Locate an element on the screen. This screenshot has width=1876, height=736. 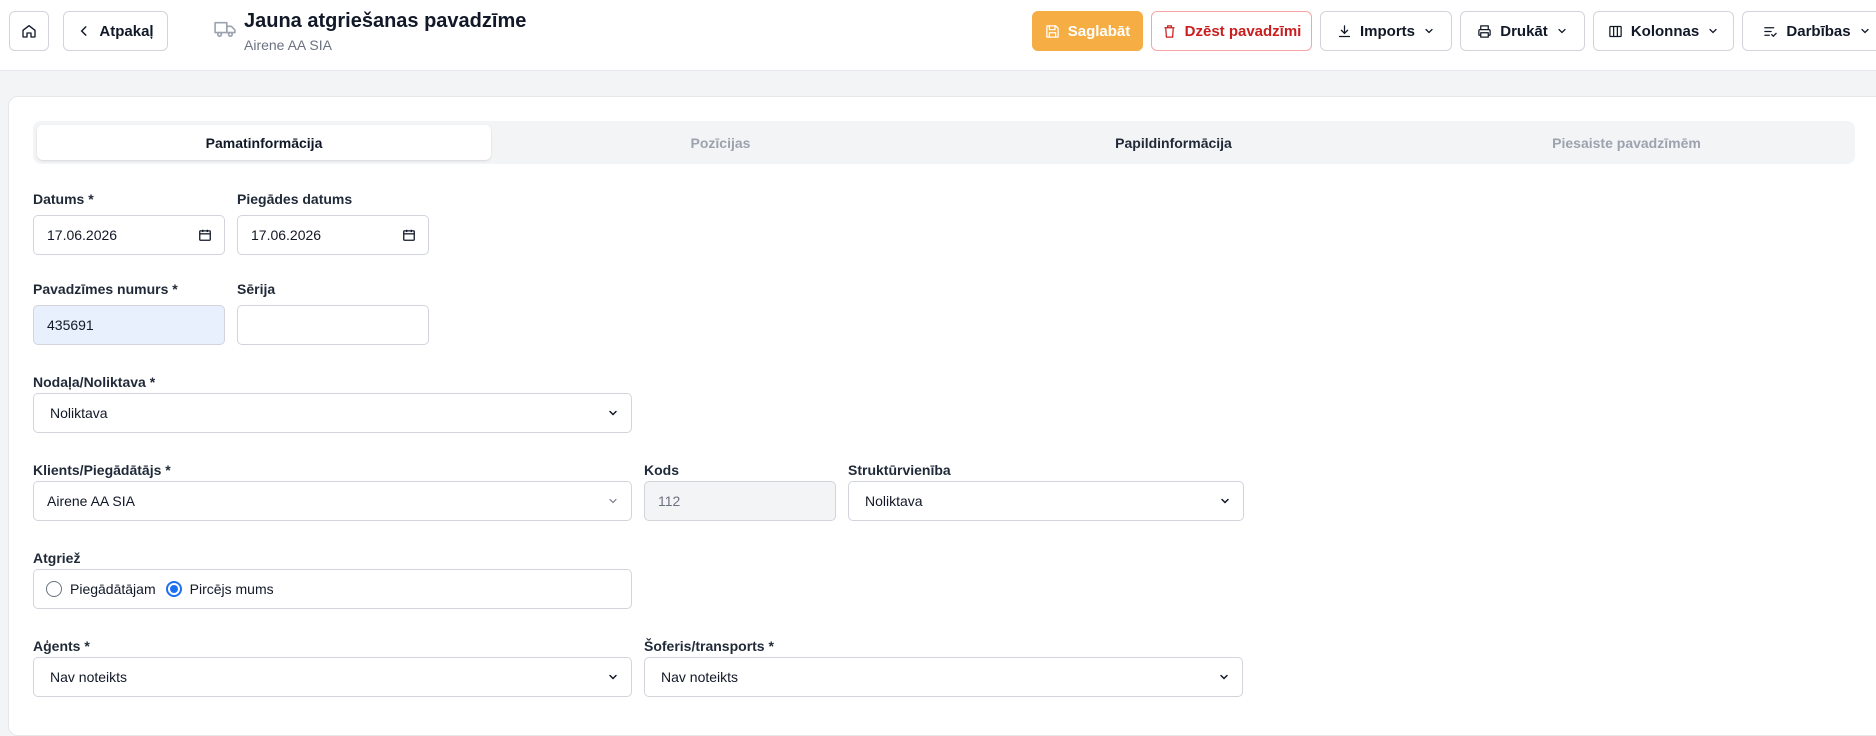
home-button is located at coordinates (29, 31).